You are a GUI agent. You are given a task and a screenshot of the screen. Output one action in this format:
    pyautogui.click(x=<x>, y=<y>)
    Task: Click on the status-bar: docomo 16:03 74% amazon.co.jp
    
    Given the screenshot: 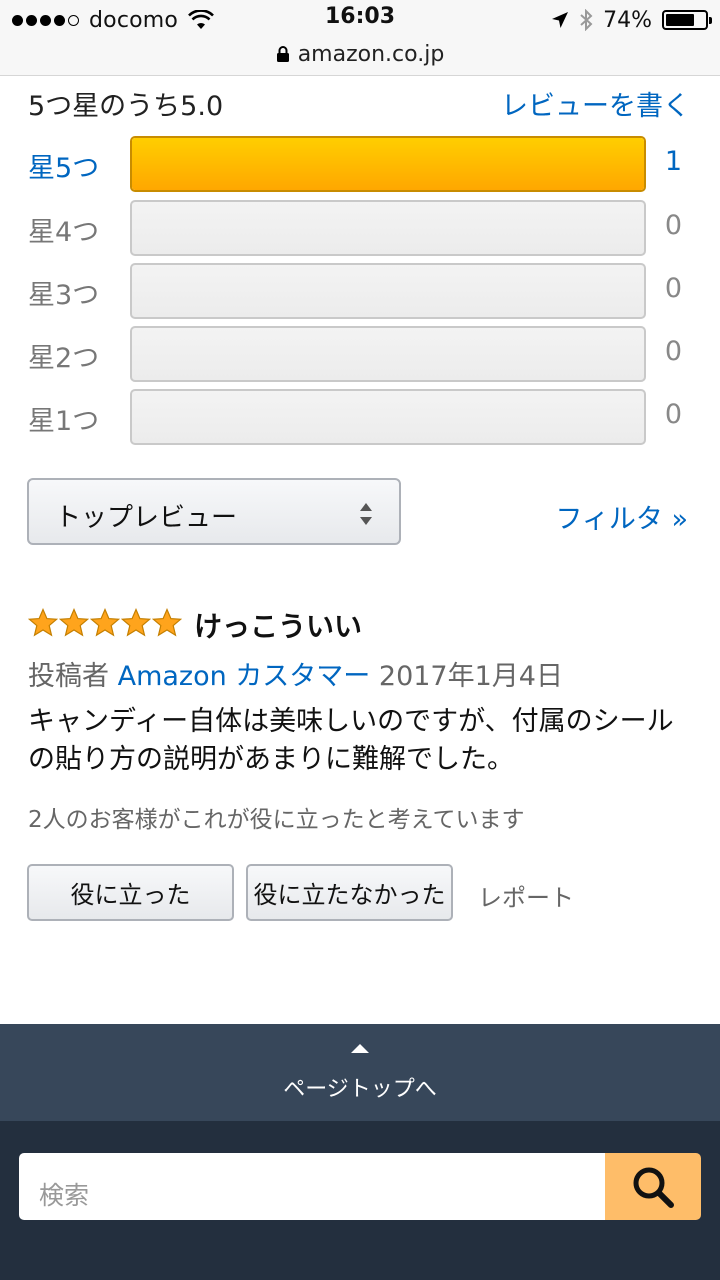 What is the action you would take?
    pyautogui.click(x=360, y=38)
    